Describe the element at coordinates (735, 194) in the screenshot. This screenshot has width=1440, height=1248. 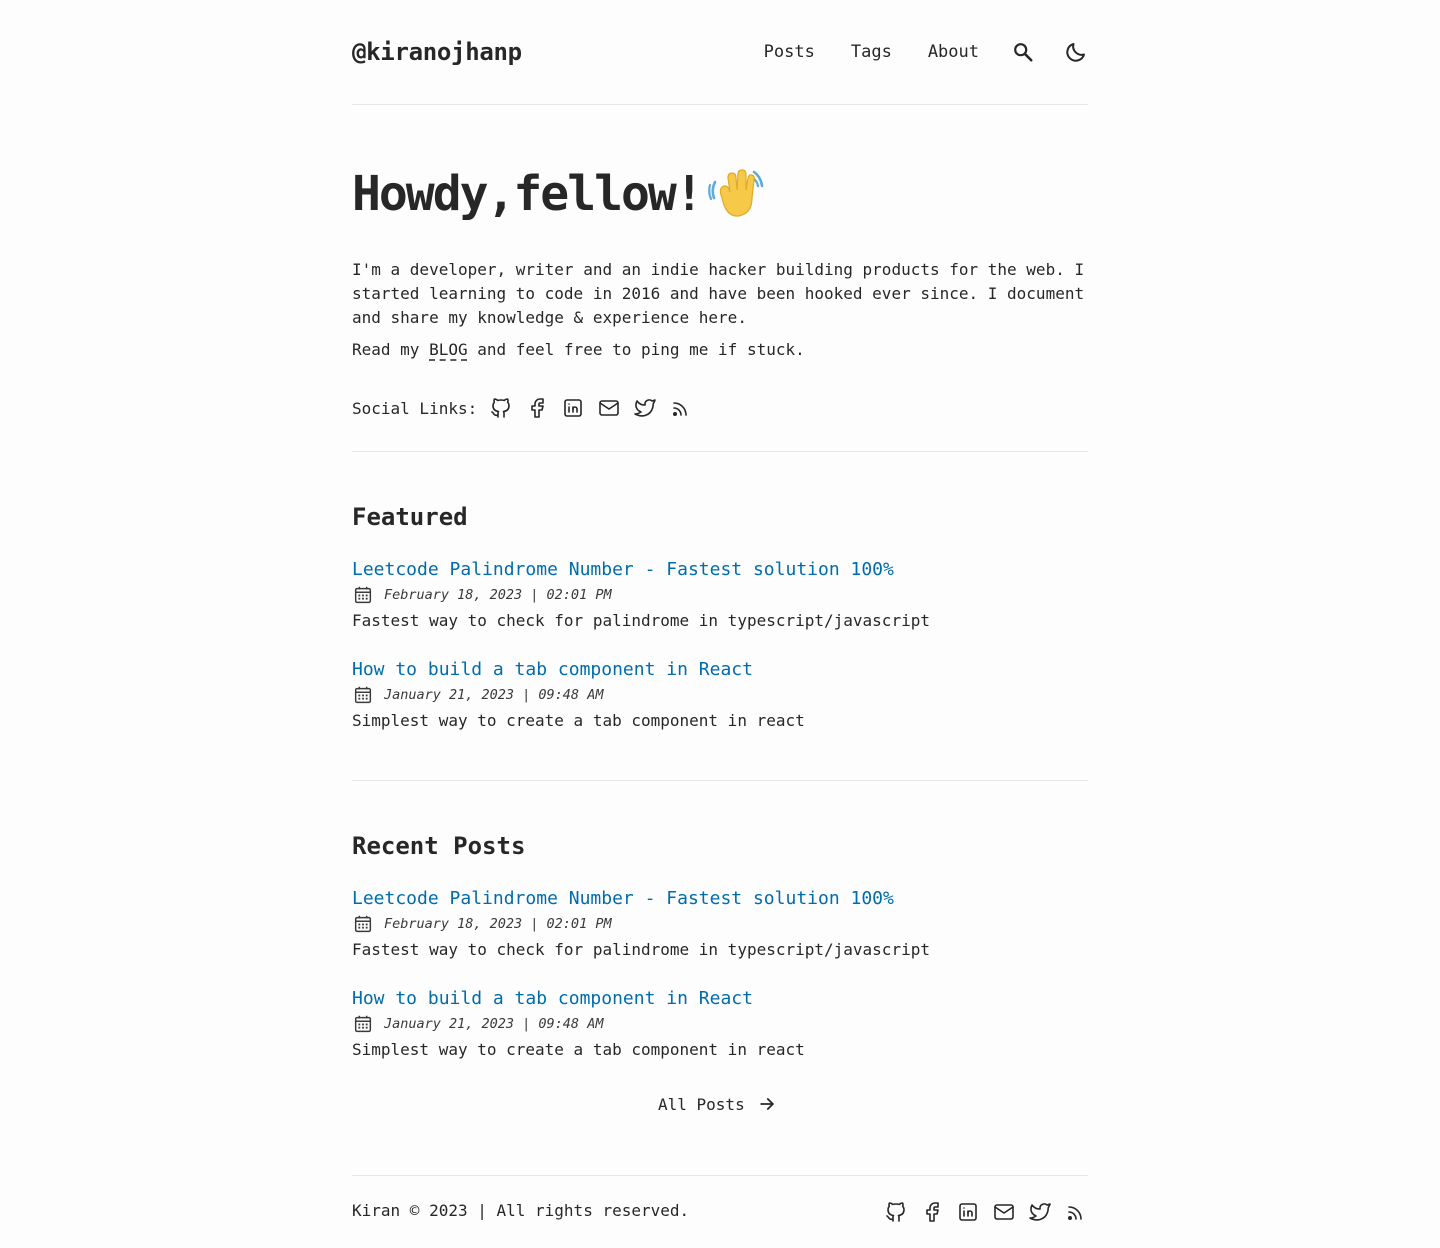
I see `waving-hand-icon` at that location.